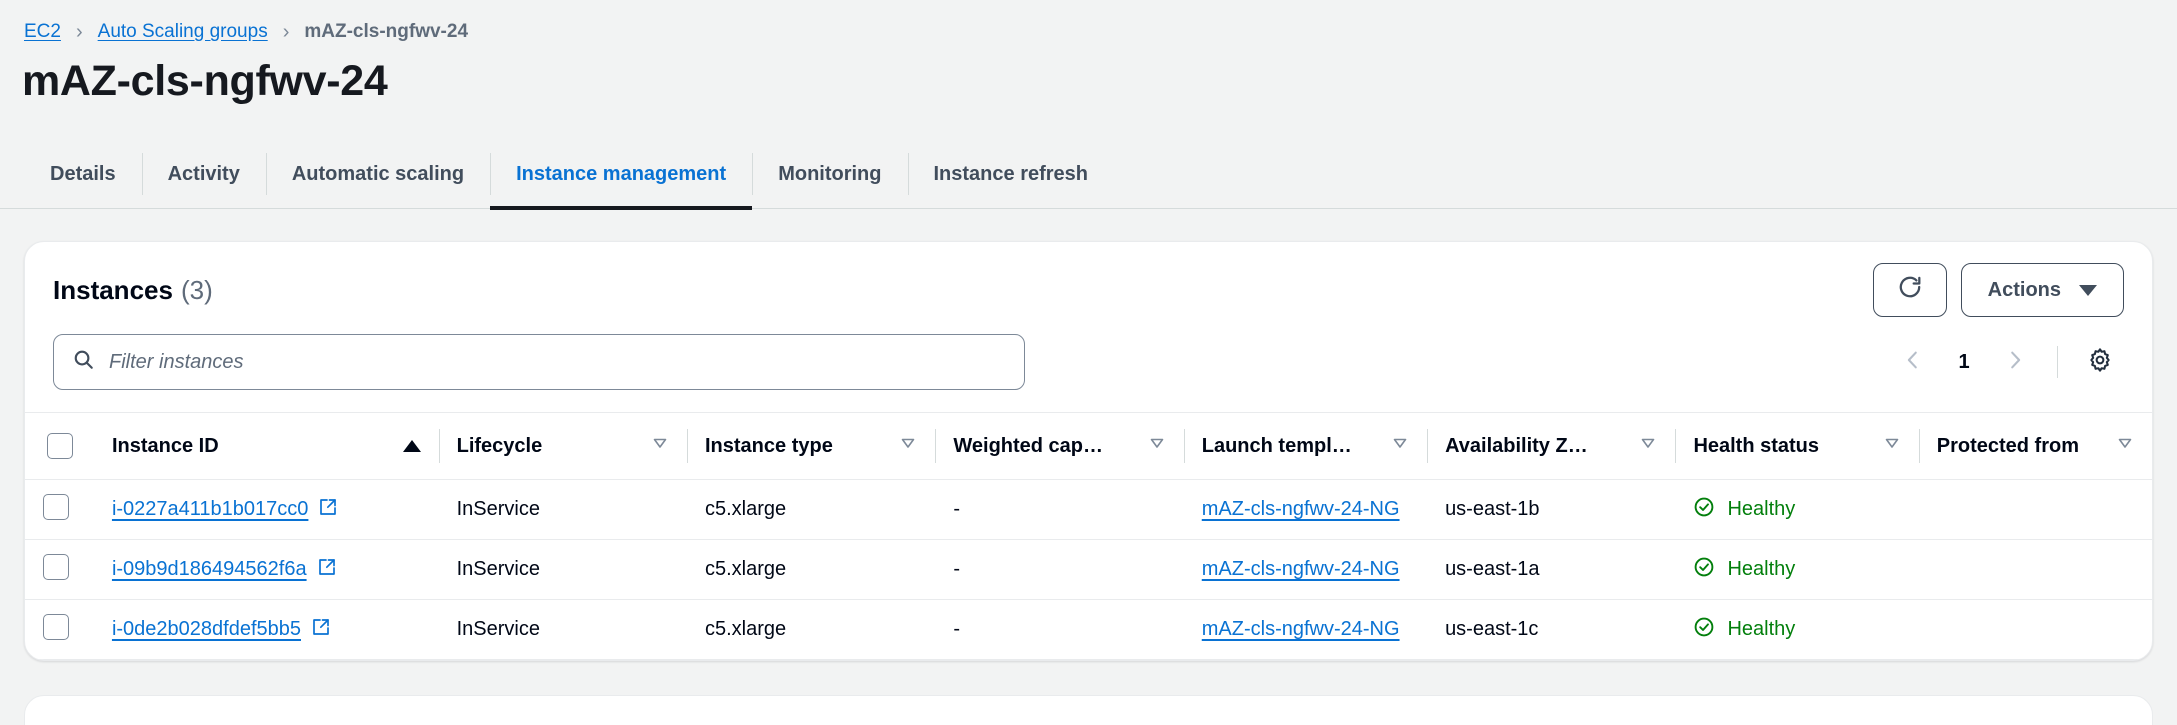 This screenshot has width=2177, height=725. What do you see at coordinates (209, 569) in the screenshot?
I see `instance-id-link: i-09b9d186494562f6a` at bounding box center [209, 569].